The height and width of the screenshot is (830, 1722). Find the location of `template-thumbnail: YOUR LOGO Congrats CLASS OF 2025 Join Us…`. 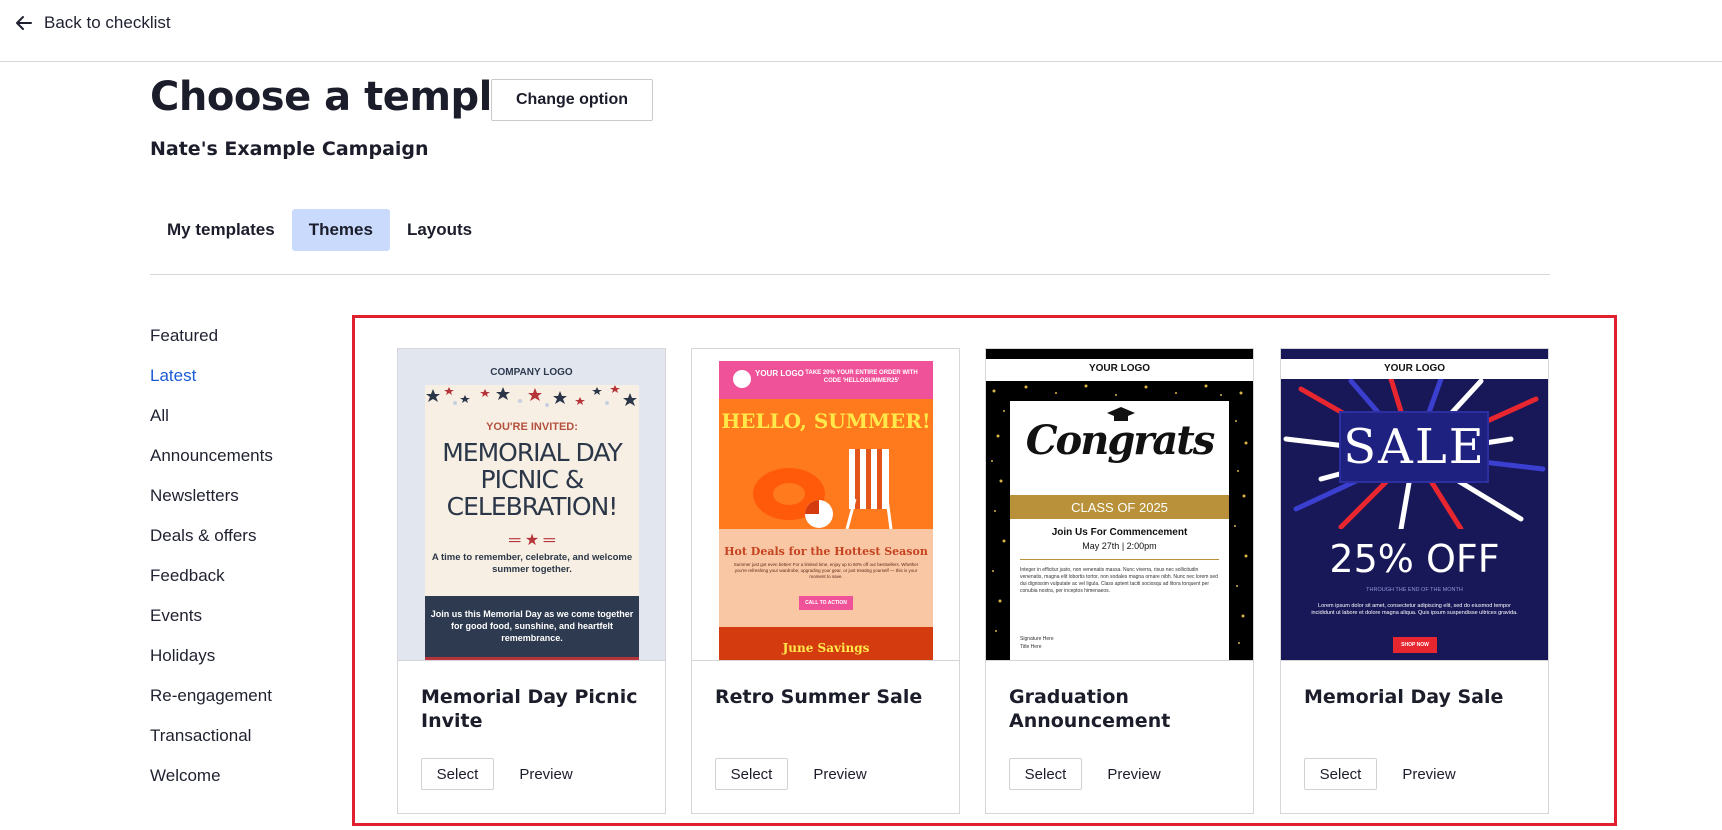

template-thumbnail: YOUR LOGO Congrats CLASS OF 2025 Join Us… is located at coordinates (1119, 505).